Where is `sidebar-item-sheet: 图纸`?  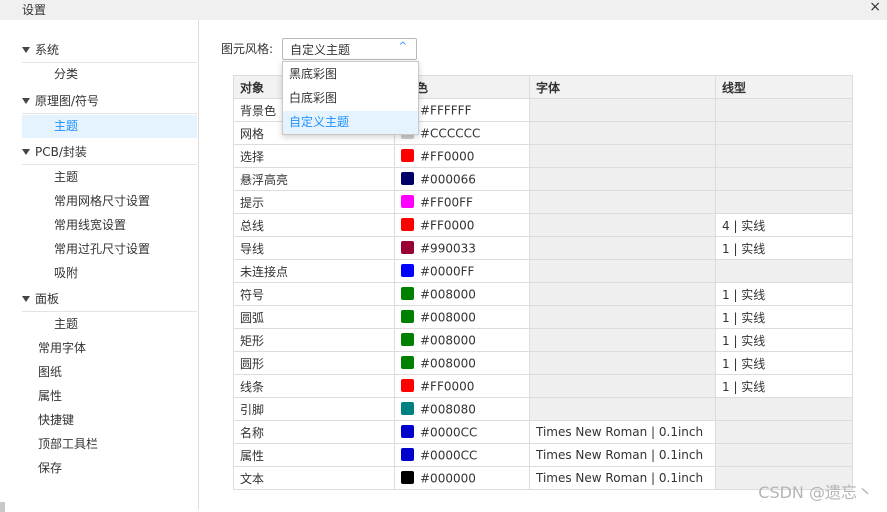
sidebar-item-sheet: 图纸 is located at coordinates (109, 372).